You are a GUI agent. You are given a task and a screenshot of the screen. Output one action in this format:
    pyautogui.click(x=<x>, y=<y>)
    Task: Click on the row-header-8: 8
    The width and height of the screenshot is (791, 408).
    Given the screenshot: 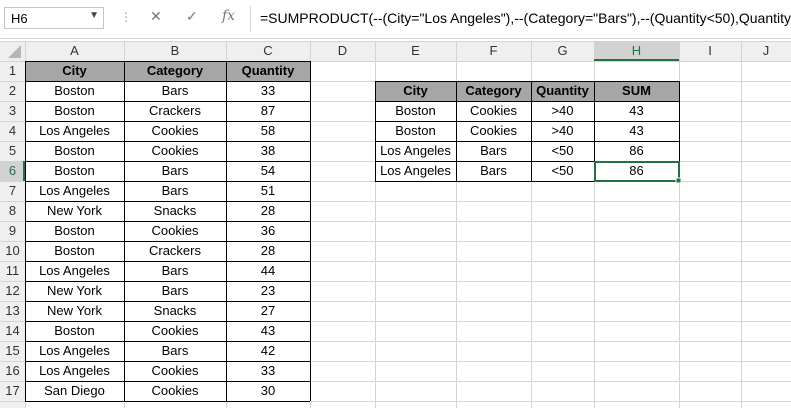 What is the action you would take?
    pyautogui.click(x=12, y=211)
    